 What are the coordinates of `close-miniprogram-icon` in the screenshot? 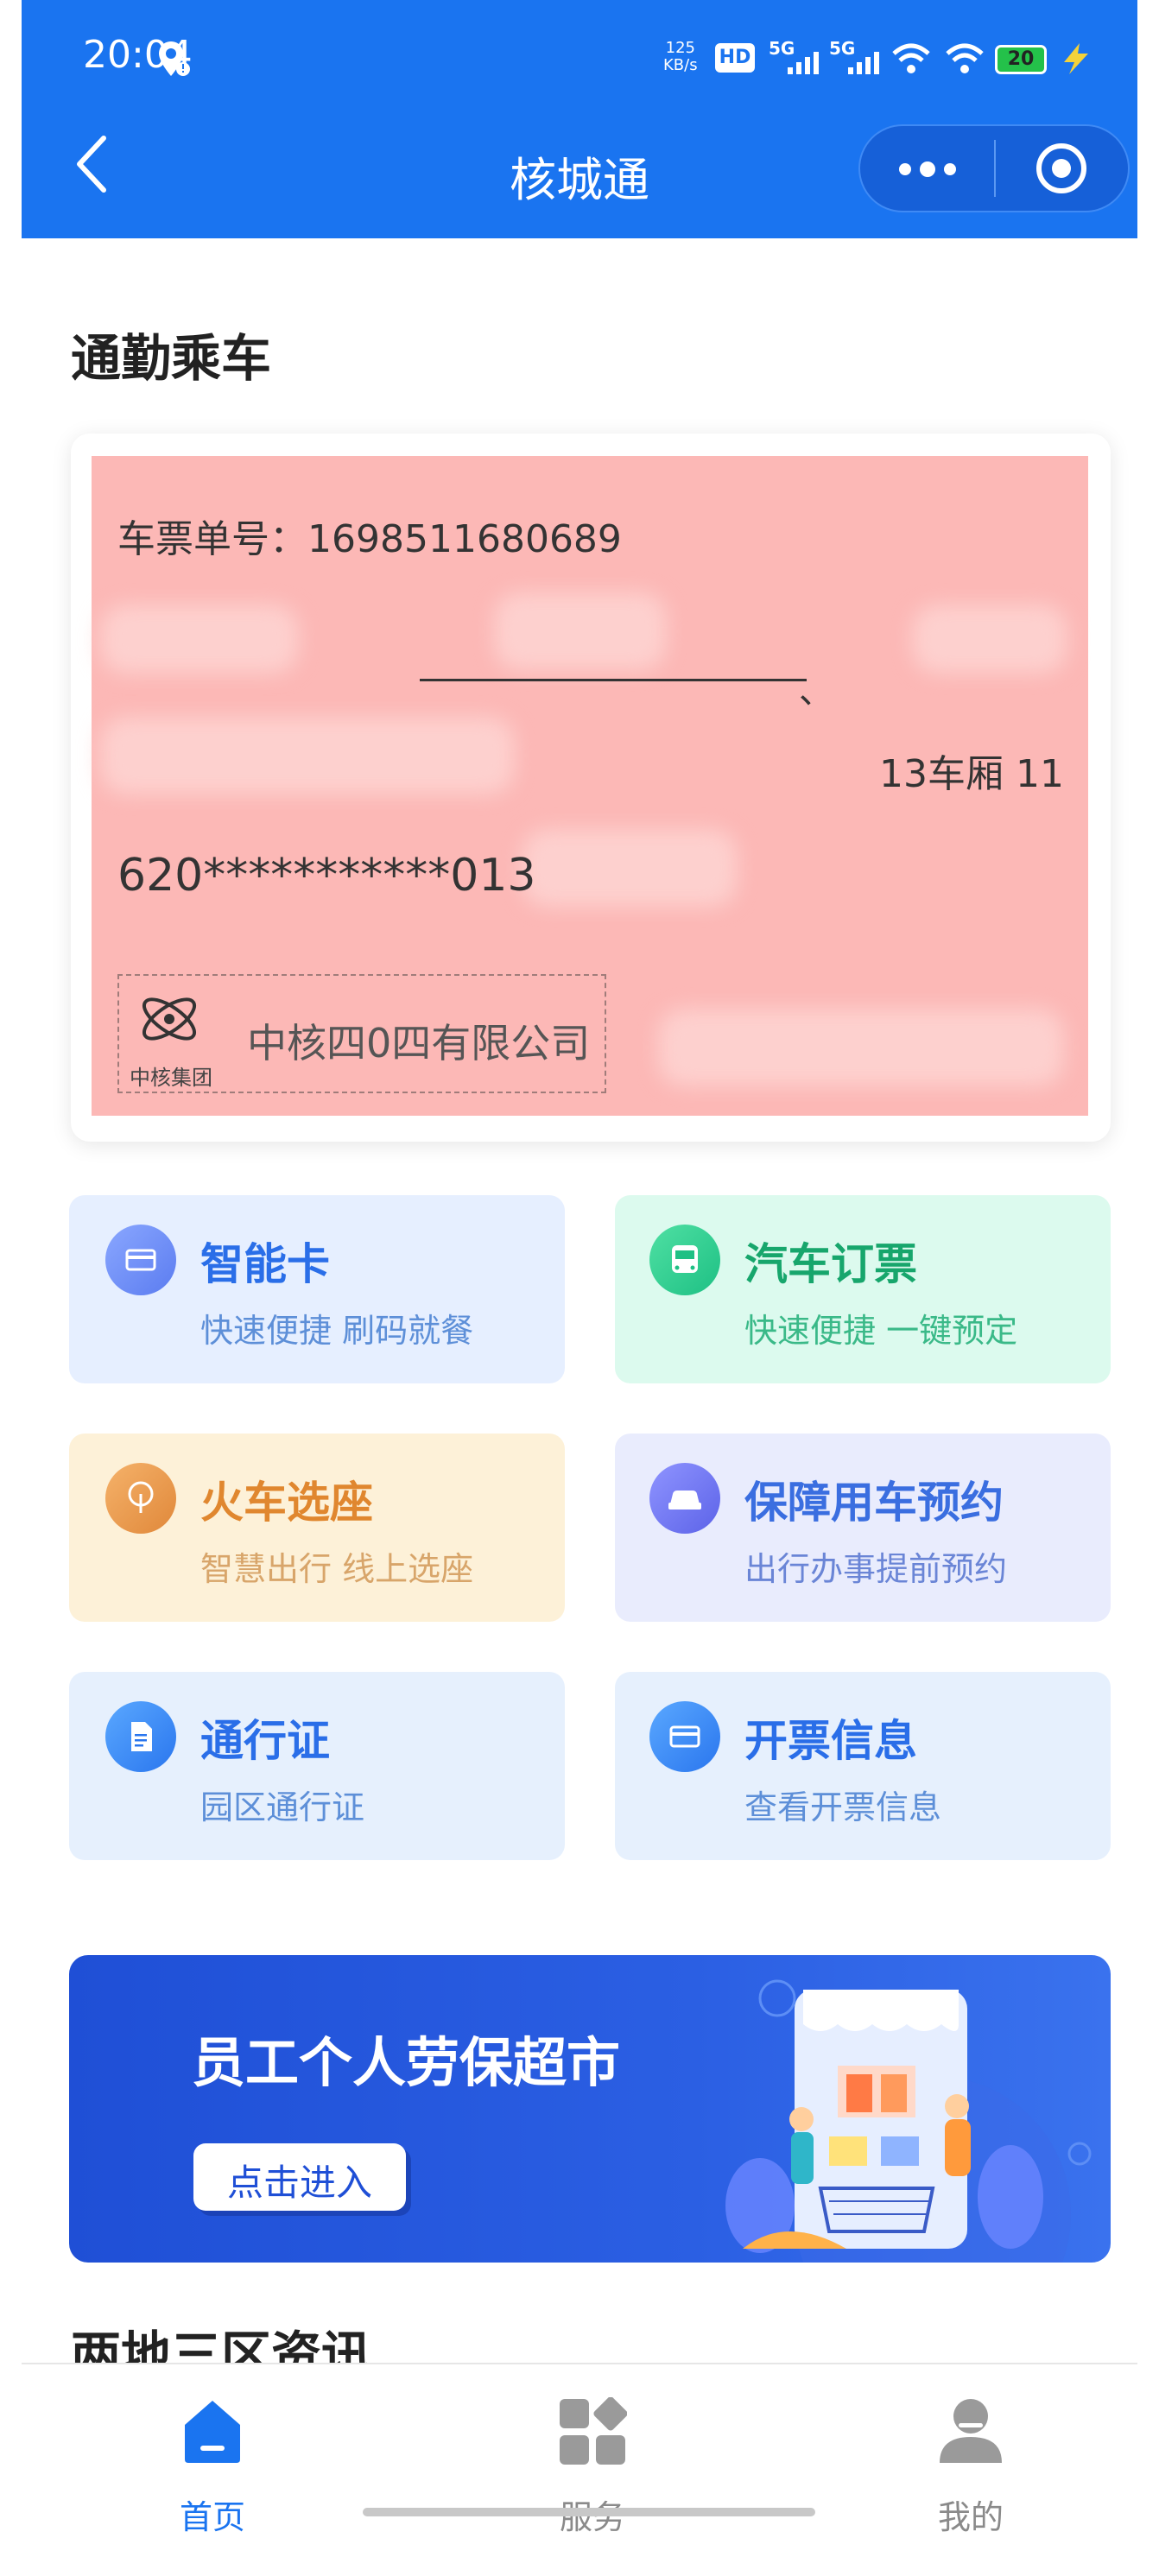 It's located at (1061, 168).